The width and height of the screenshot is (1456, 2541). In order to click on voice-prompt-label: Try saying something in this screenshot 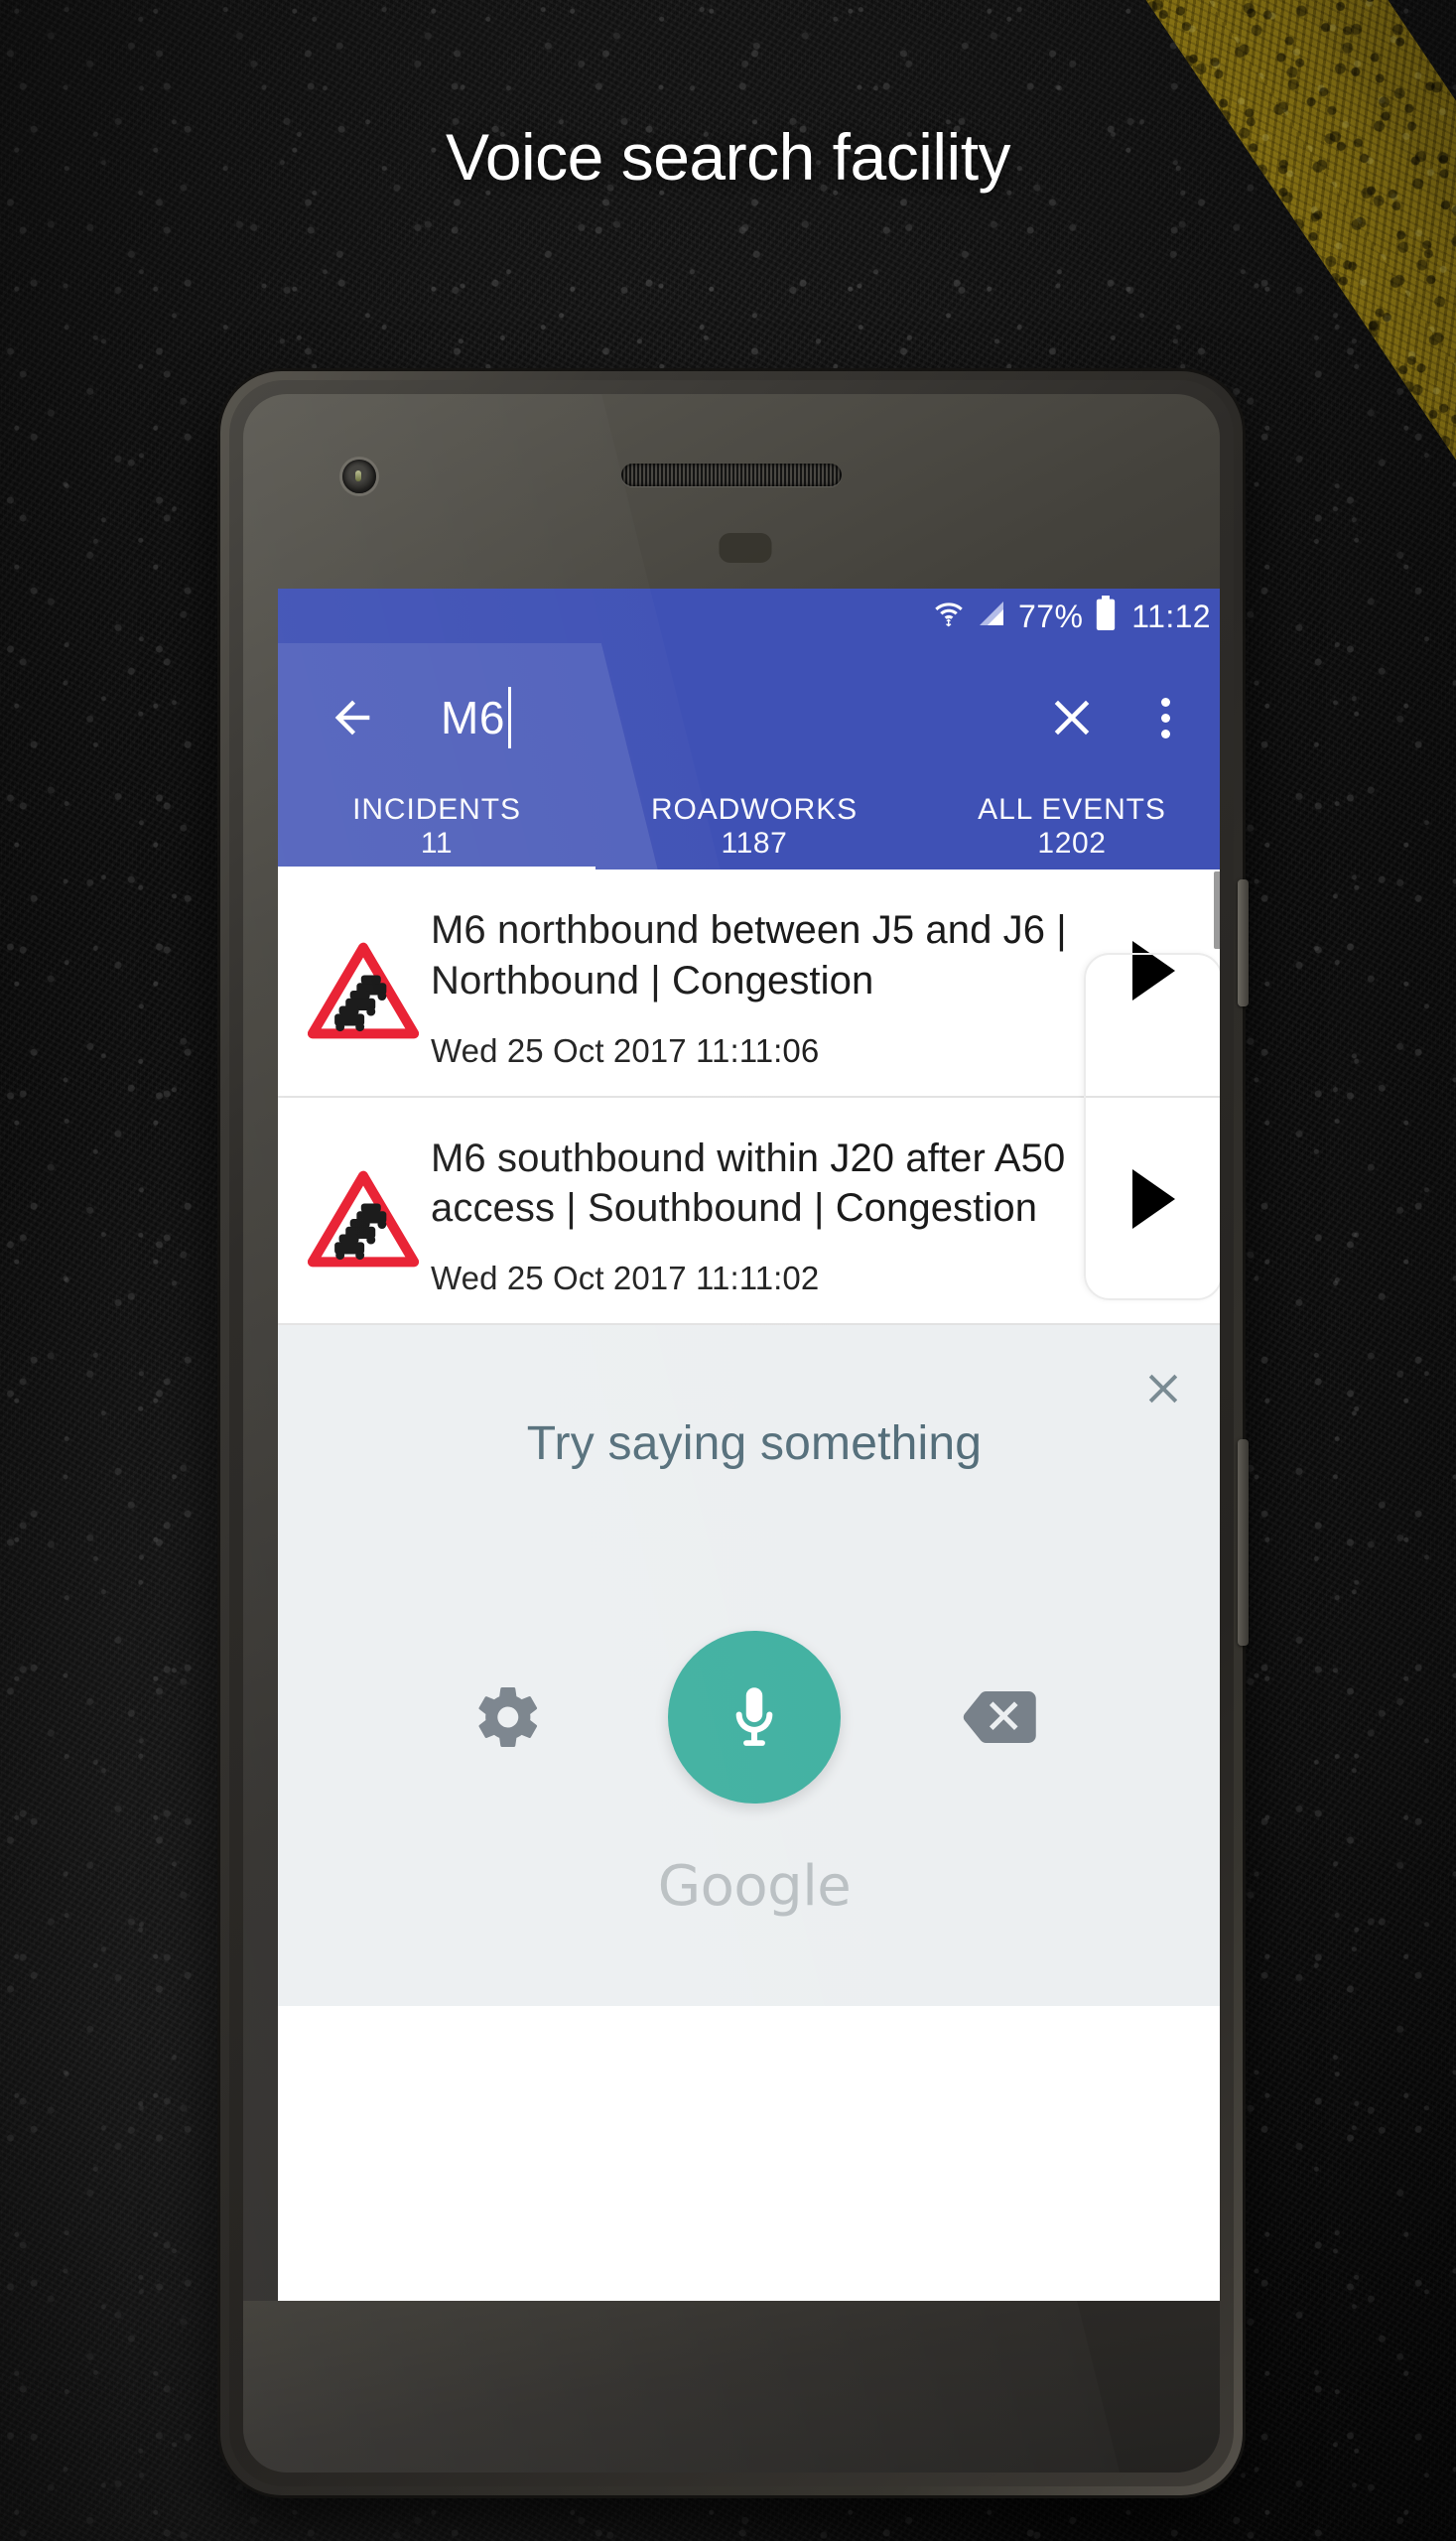, I will do `click(754, 1444)`.